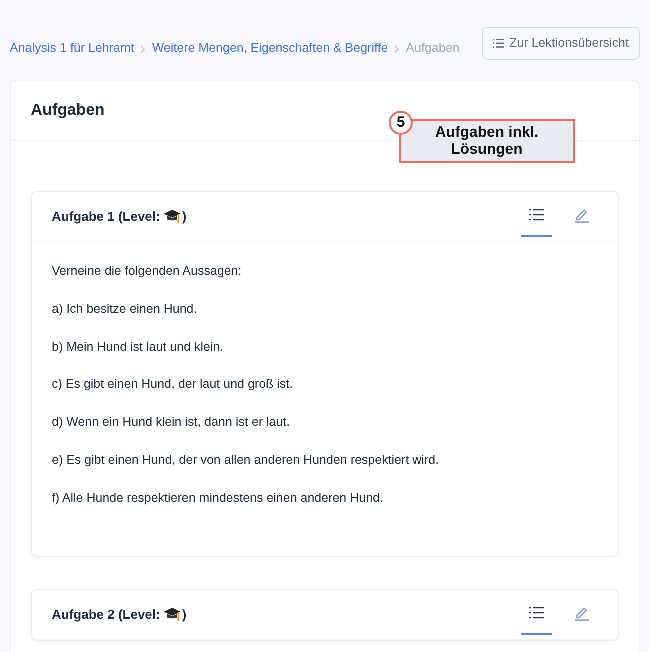 Image resolution: width=649 pixels, height=652 pixels. I want to click on task-text: c) Es gibt einen Hund, der laut und groß ist., so click(173, 385).